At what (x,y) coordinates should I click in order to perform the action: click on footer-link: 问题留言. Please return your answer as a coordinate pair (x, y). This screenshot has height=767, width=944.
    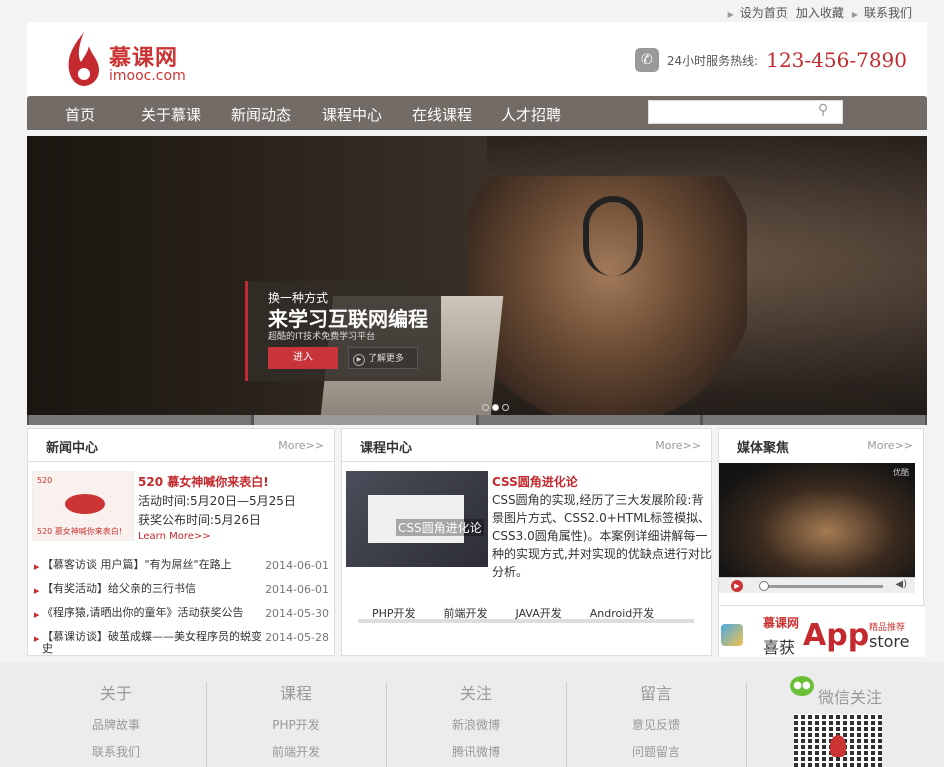
    Looking at the image, I should click on (656, 752).